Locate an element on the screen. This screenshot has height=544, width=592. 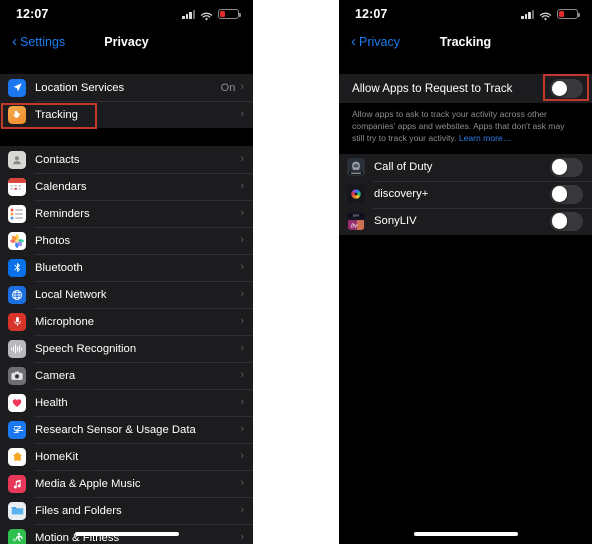
sidebar-item-label: Photos is located at coordinates (53, 240).